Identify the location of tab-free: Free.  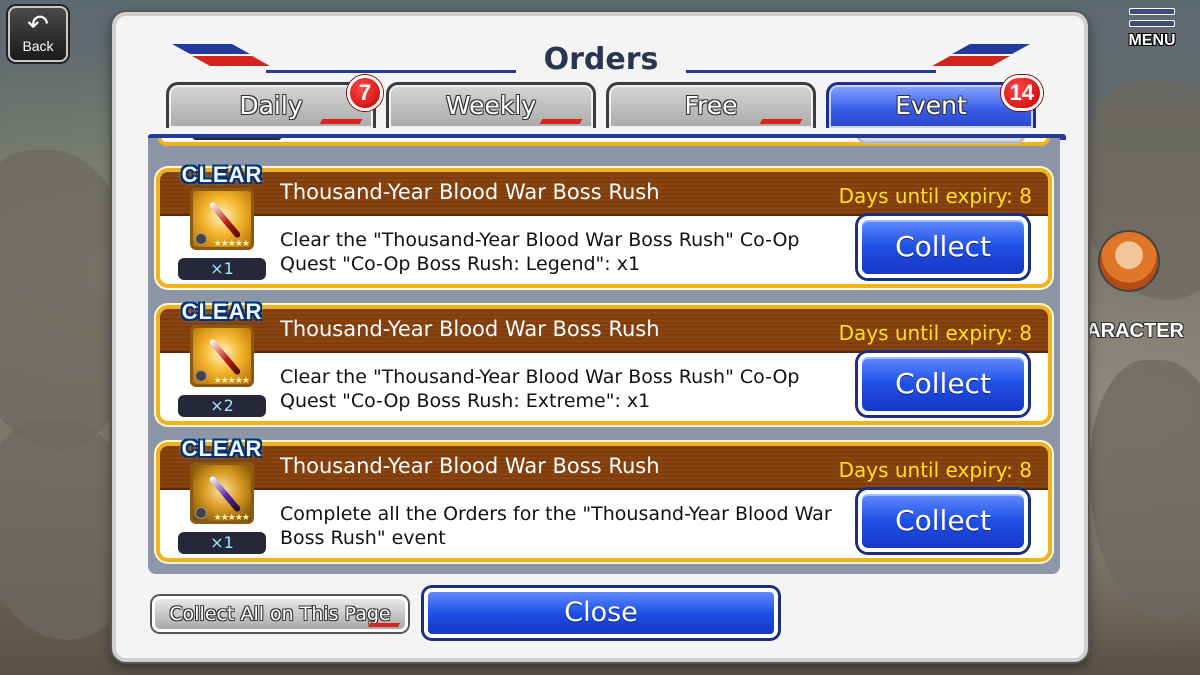
(711, 105).